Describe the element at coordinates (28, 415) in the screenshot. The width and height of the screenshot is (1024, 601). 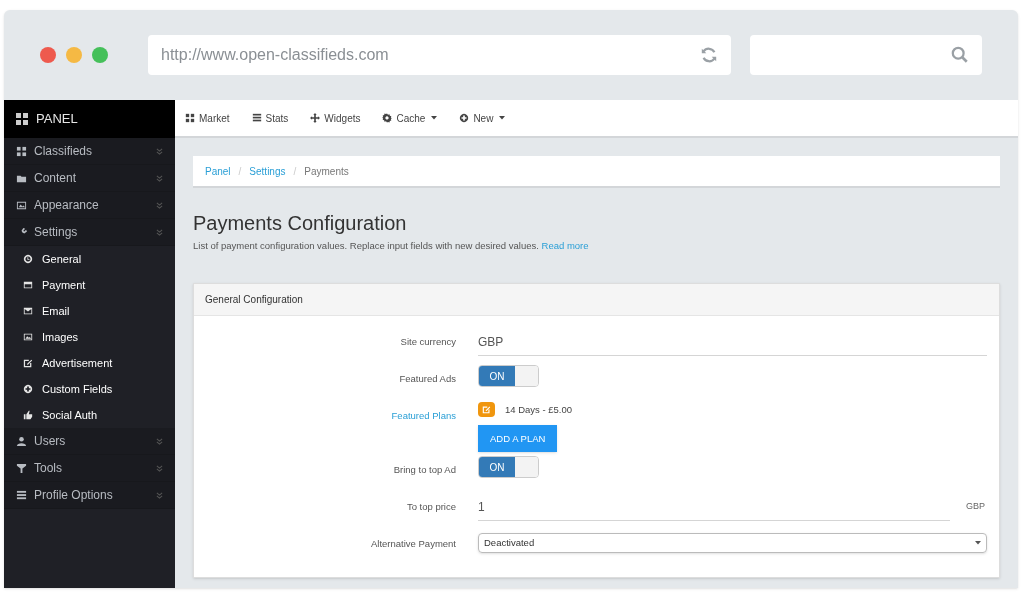
I see `thumbs-up-icon` at that location.